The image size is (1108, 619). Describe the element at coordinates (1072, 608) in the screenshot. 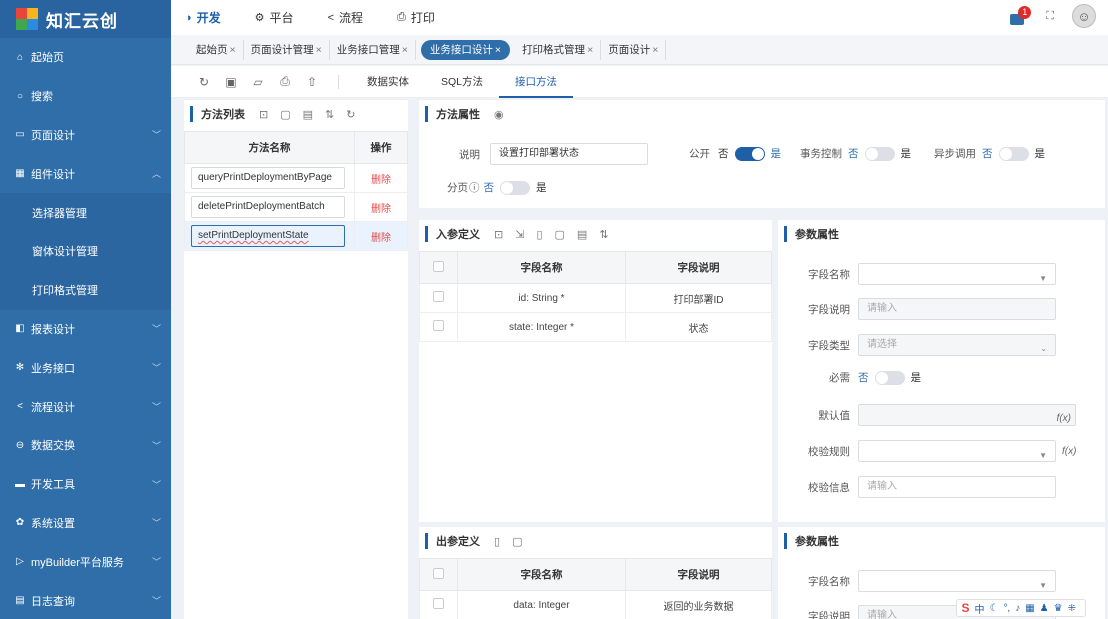

I see `grid-icon: ⁜` at that location.